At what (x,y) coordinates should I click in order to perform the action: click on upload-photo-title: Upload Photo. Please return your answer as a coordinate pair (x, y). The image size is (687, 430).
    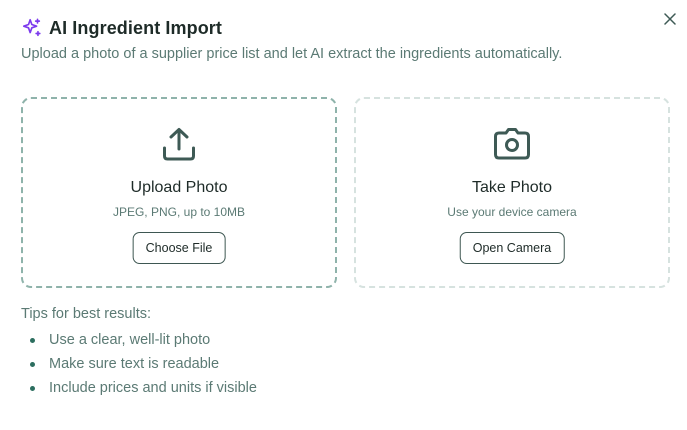
    Looking at the image, I should click on (179, 187).